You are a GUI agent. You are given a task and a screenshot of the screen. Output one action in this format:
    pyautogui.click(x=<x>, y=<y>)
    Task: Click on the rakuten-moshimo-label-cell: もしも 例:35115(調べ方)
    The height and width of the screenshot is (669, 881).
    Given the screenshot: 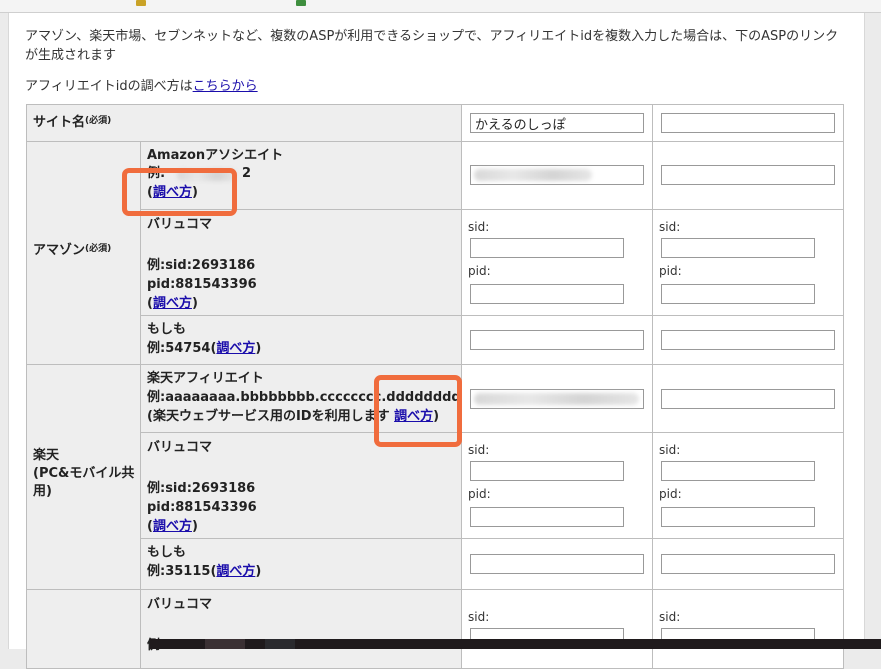 What is the action you would take?
    pyautogui.click(x=301, y=564)
    